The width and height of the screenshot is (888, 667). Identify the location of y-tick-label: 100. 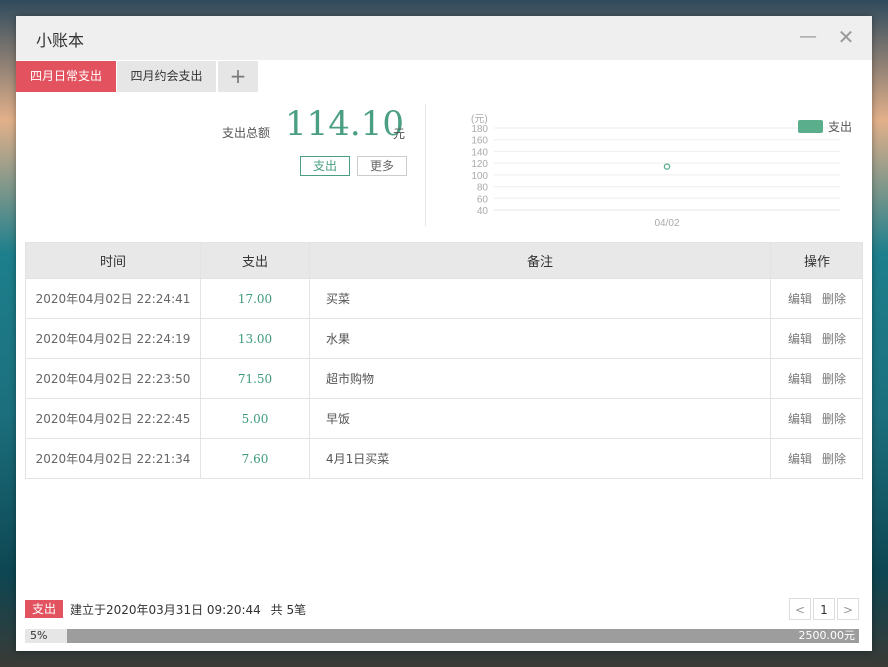
(479, 176).